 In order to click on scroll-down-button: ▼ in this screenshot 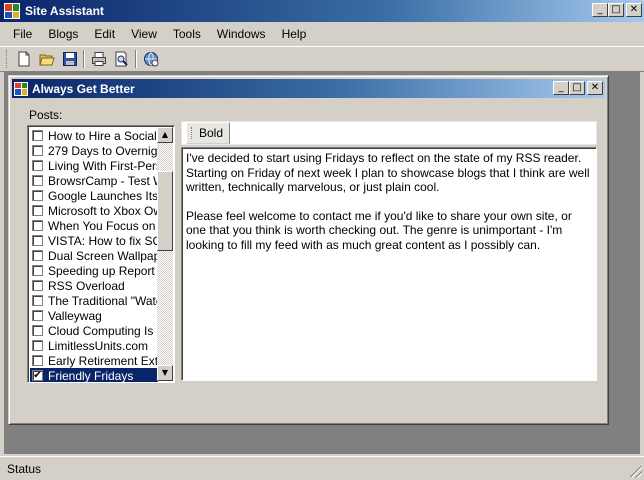, I will do `click(165, 373)`.